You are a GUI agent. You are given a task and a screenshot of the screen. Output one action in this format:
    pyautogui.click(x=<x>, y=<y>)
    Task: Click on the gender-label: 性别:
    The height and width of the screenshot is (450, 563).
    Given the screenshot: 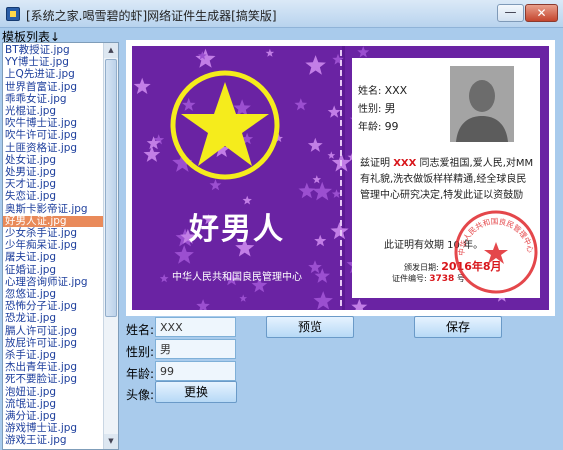 What is the action you would take?
    pyautogui.click(x=140, y=352)
    